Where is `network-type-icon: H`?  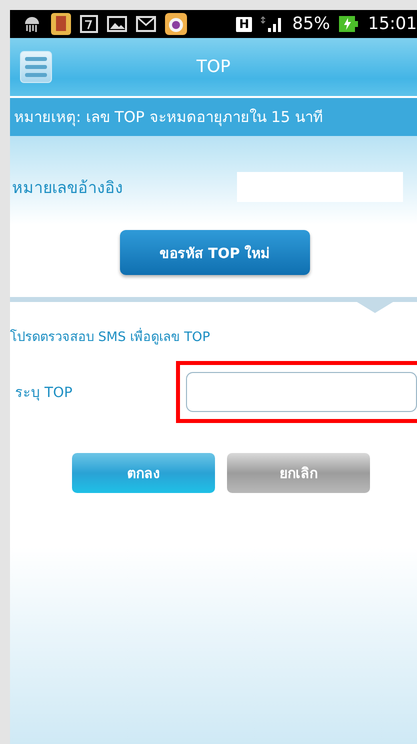
network-type-icon: H is located at coordinates (244, 24).